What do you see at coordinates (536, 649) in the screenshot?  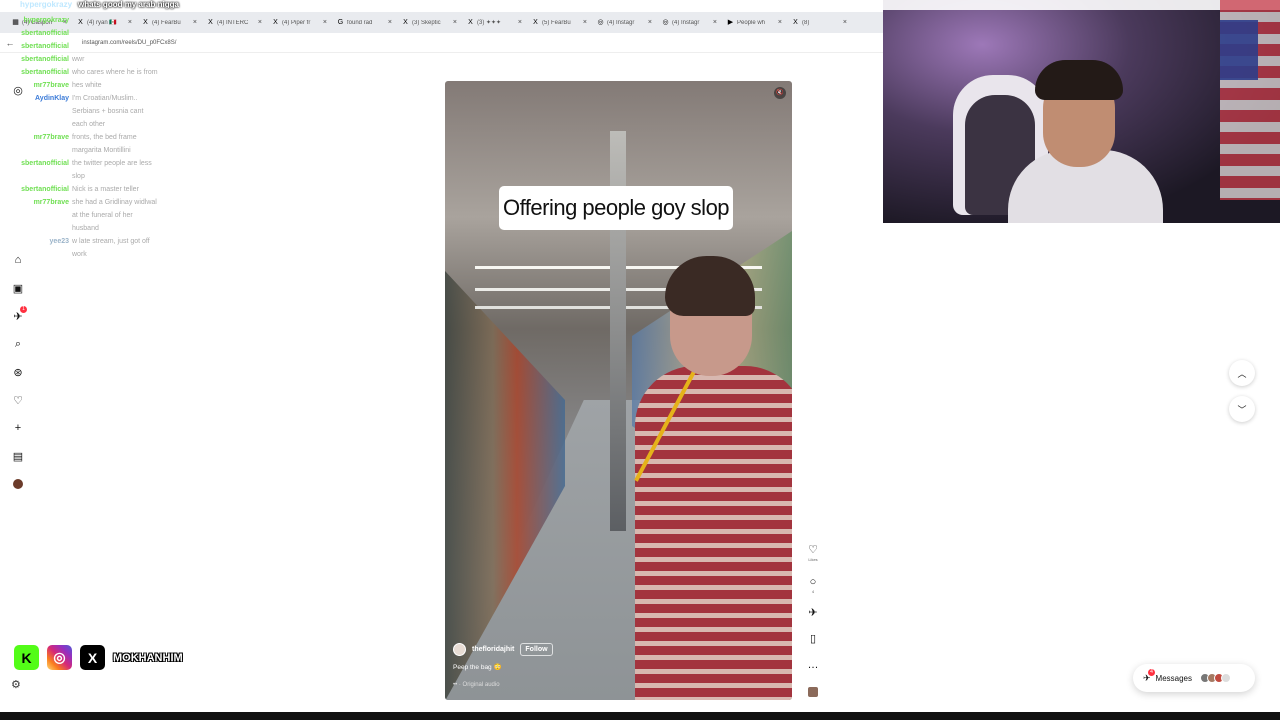 I see `follow-button: Follow` at bounding box center [536, 649].